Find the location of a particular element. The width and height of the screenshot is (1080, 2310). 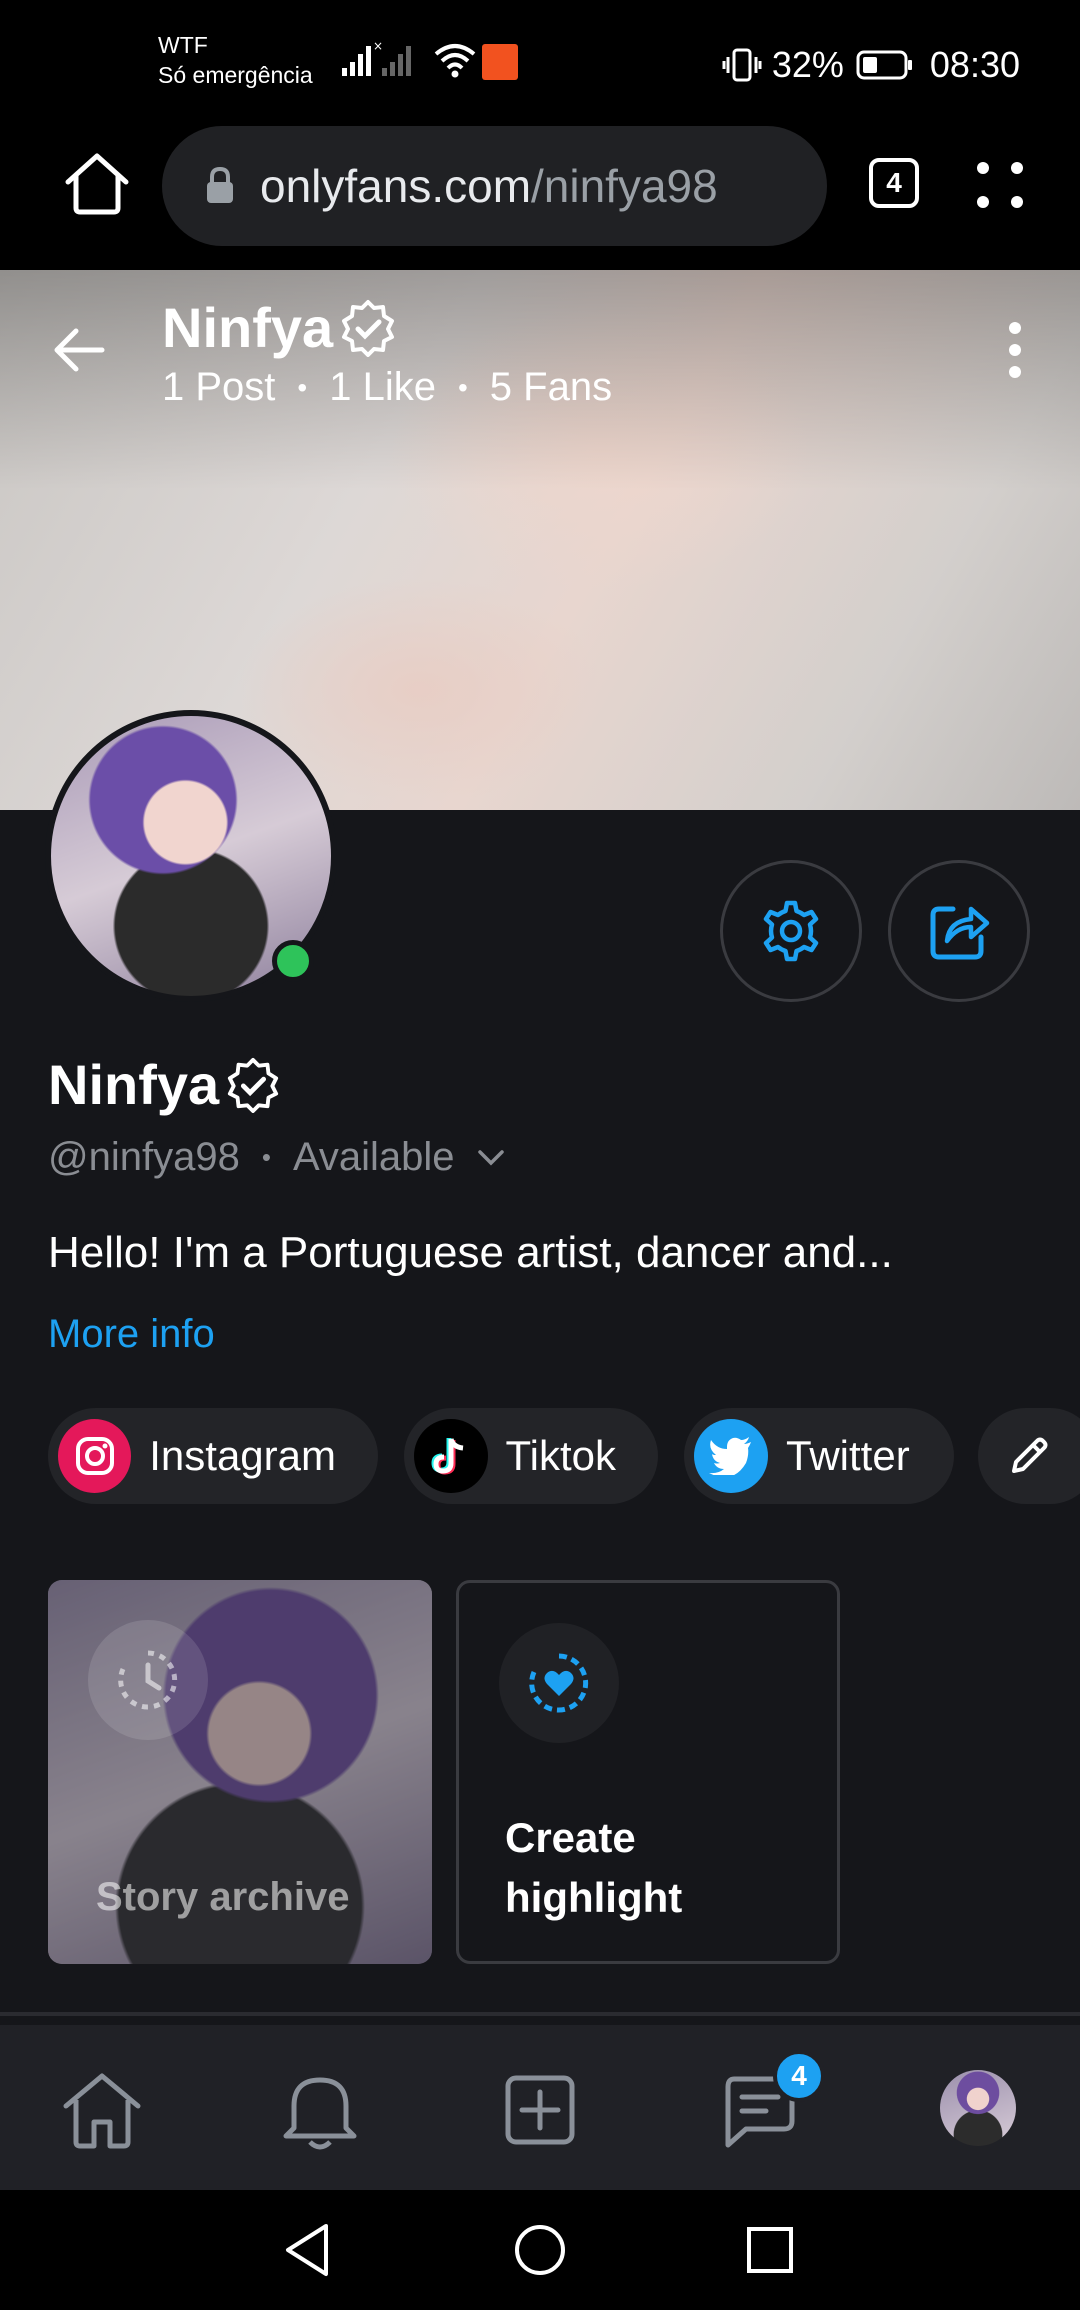

social-link-twitter: Twitter is located at coordinates (819, 1456).